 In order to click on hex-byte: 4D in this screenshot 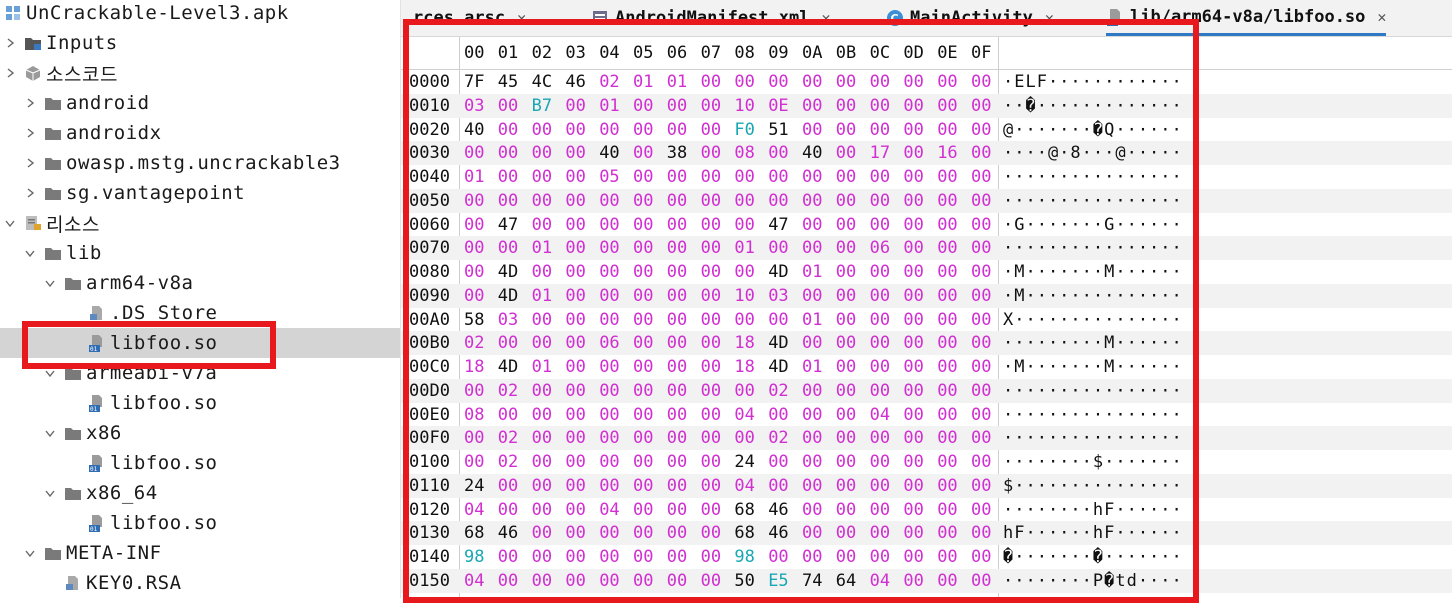, I will do `click(508, 272)`.